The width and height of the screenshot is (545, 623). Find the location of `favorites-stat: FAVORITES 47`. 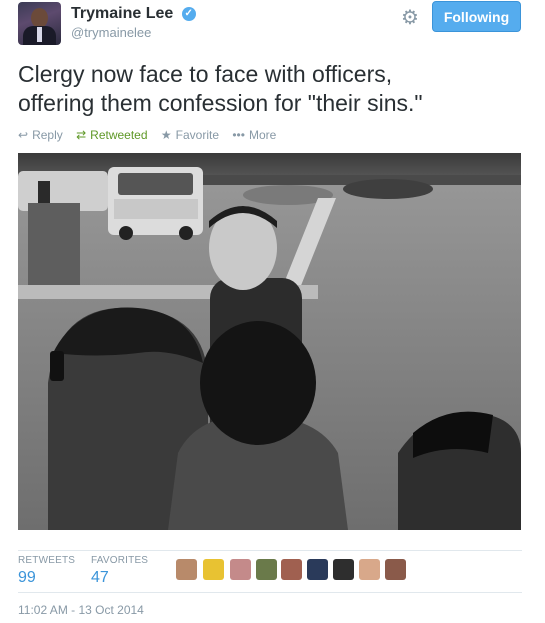

favorites-stat: FAVORITES 47 is located at coordinates (119, 571).